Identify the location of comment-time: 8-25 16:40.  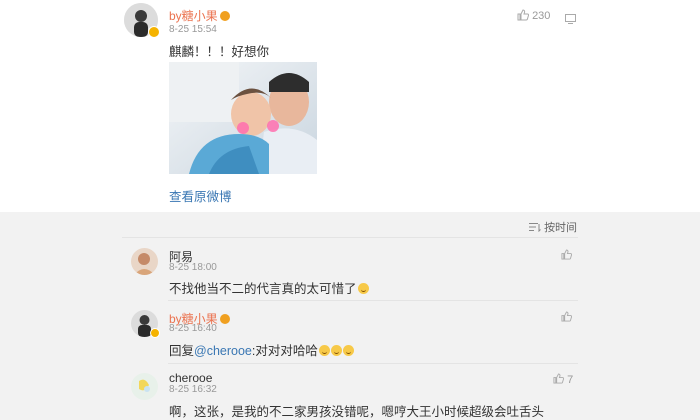
(193, 328).